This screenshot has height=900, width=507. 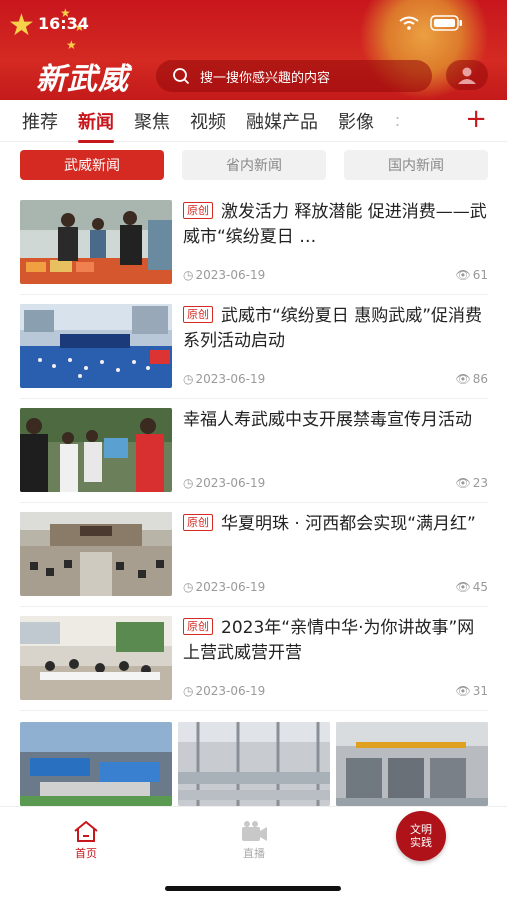 I want to click on view-count: 👁 61, so click(x=471, y=275).